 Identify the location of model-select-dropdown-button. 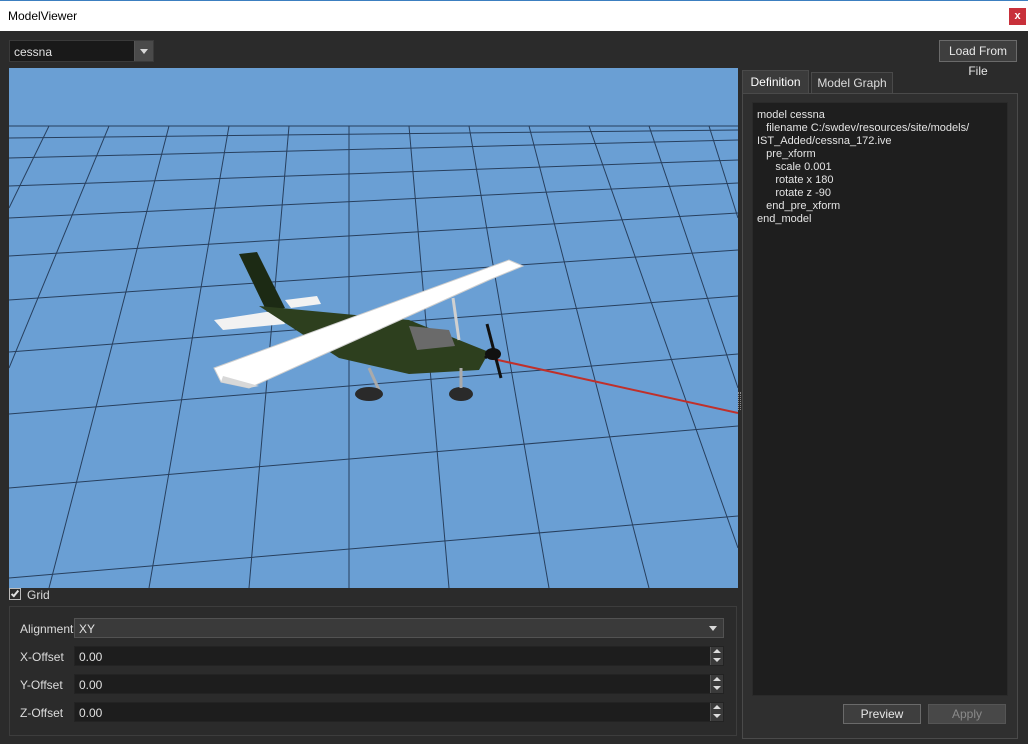
(143, 51).